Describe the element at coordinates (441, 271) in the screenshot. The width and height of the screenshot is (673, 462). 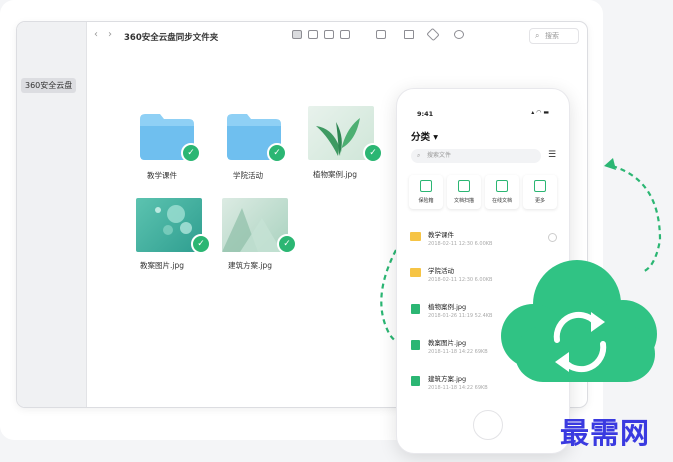
I see `list-item-name: 学院活动` at that location.